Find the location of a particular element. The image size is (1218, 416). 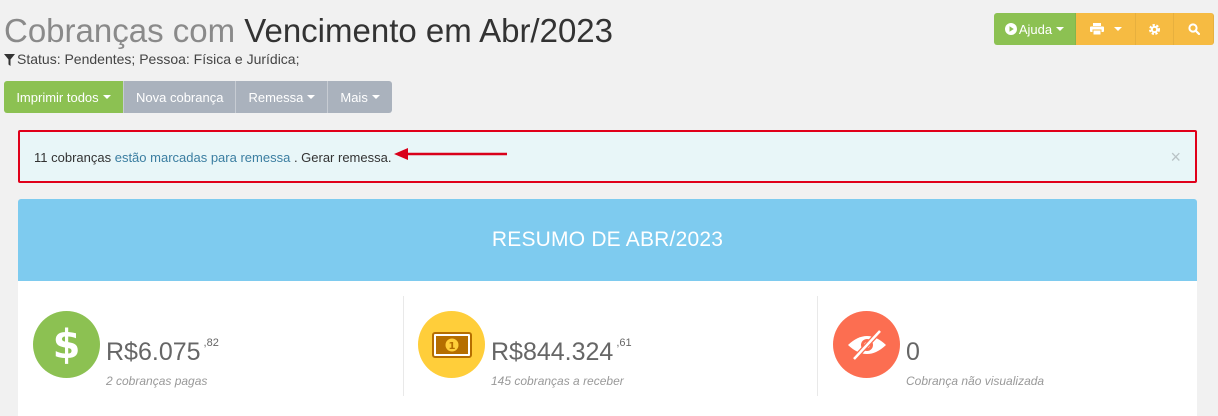

stat-unviewed-amount: 0 is located at coordinates (913, 352).